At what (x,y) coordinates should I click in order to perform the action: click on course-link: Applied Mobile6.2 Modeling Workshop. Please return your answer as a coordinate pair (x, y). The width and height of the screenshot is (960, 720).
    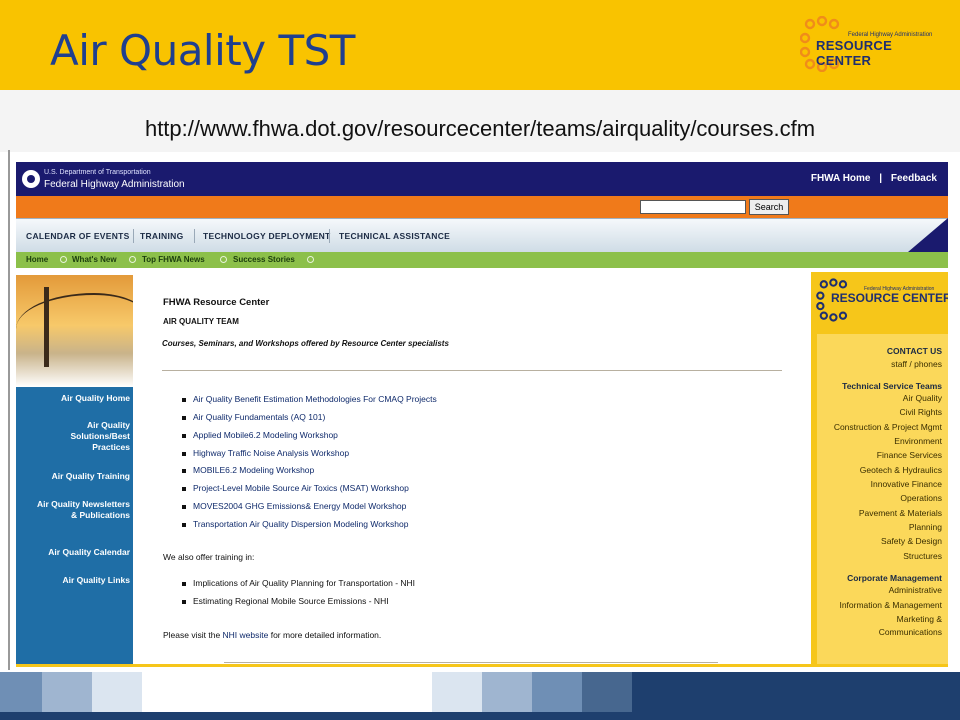
    Looking at the image, I should click on (265, 435).